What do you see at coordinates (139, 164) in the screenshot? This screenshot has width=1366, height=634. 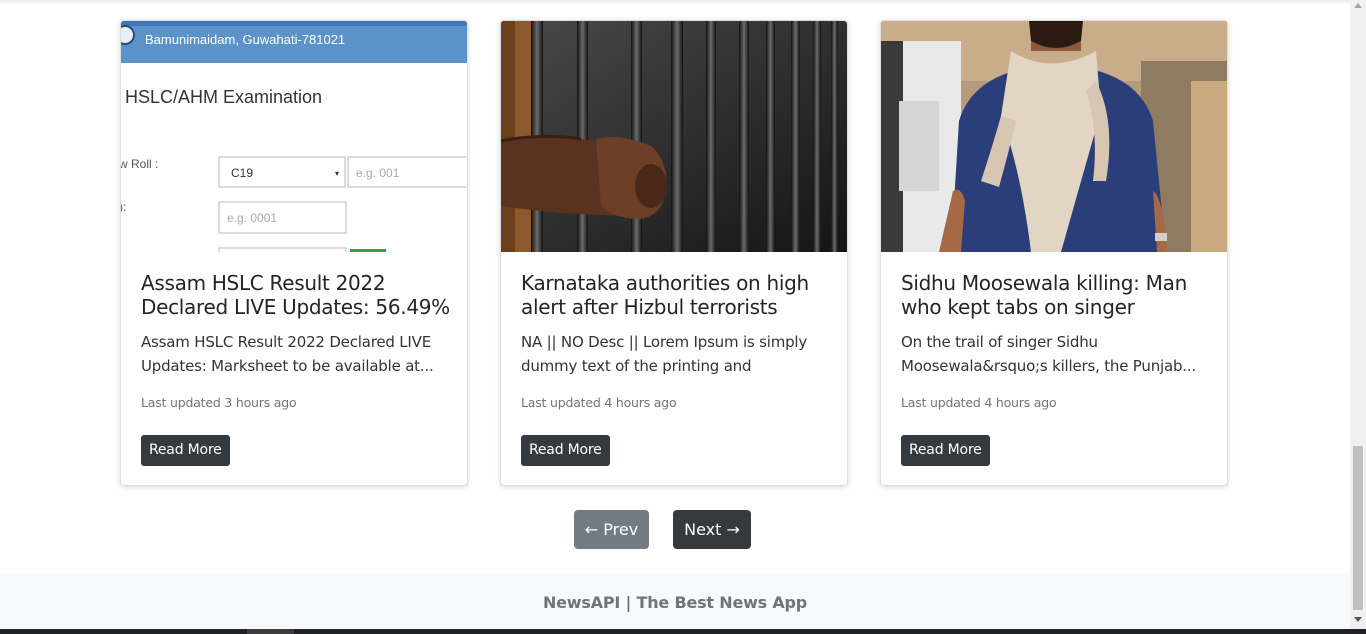 I see `image-roll-label: w Roll :` at bounding box center [139, 164].